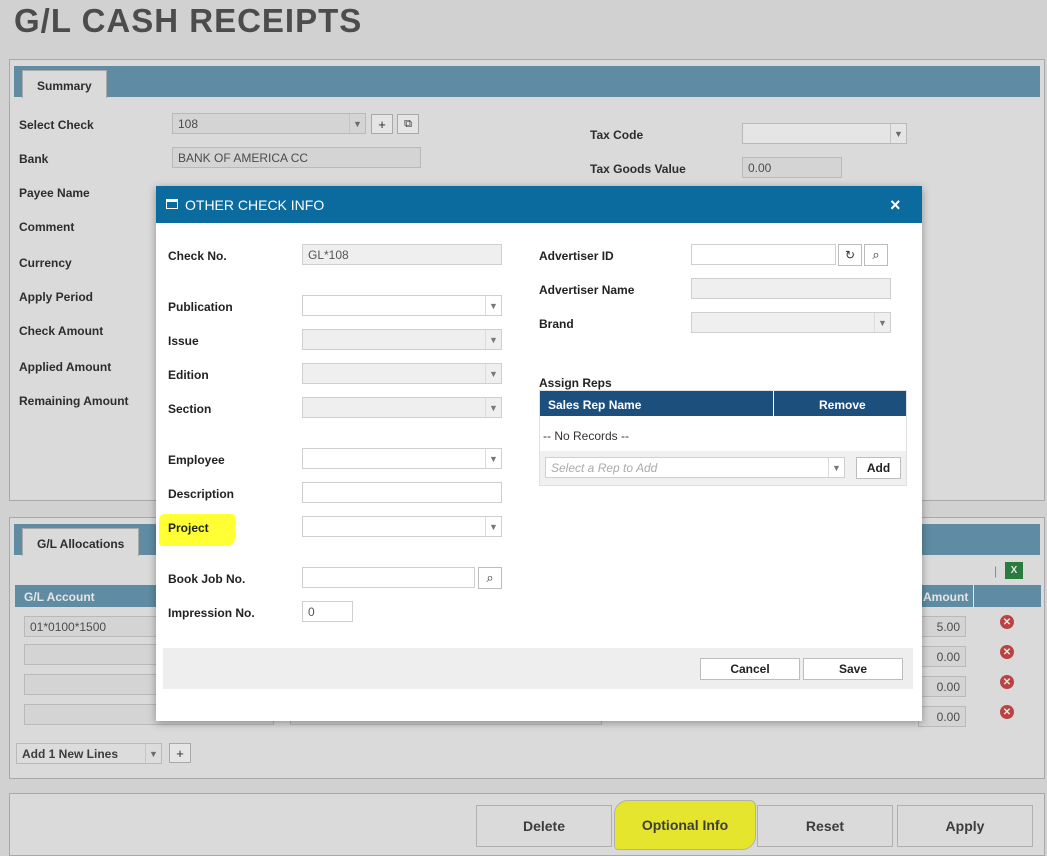 This screenshot has width=1047, height=856. What do you see at coordinates (878, 468) in the screenshot?
I see `add-rep-button: Add` at bounding box center [878, 468].